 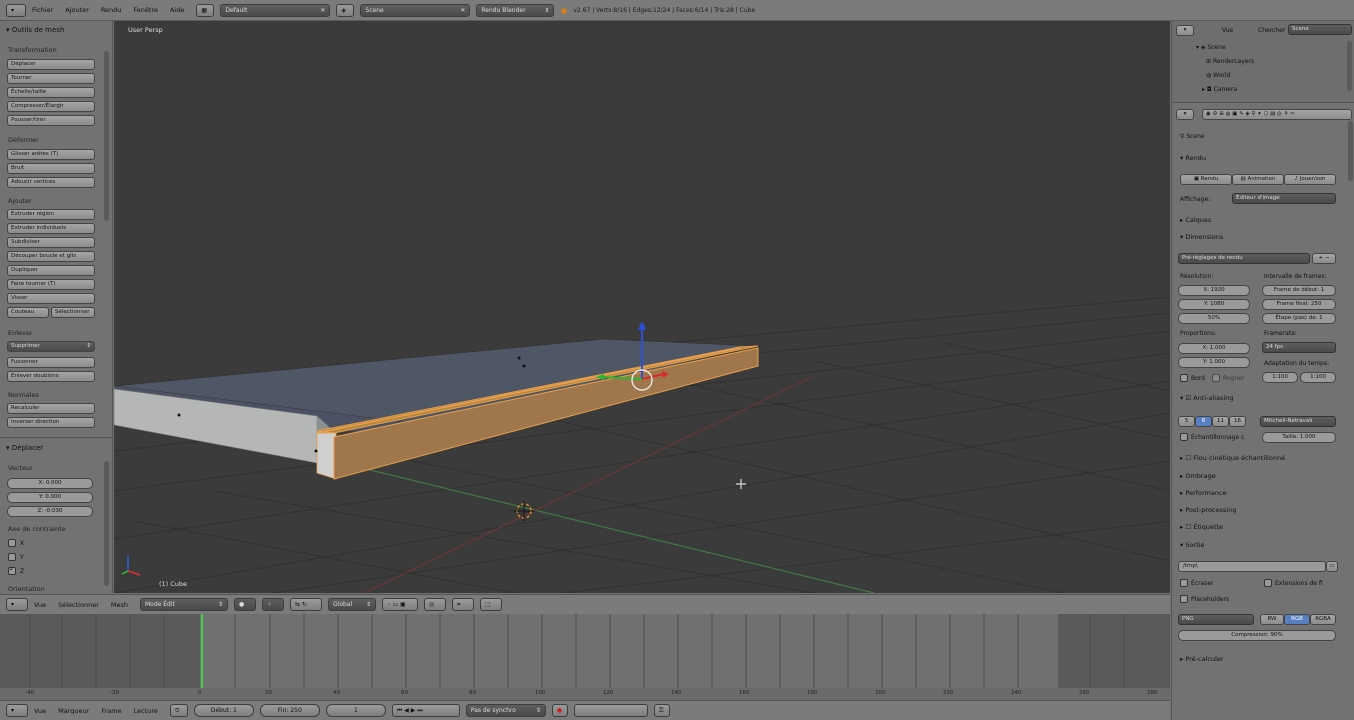 What do you see at coordinates (51, 228) in the screenshot?
I see `extrude-individual-button: Extruder individuels` at bounding box center [51, 228].